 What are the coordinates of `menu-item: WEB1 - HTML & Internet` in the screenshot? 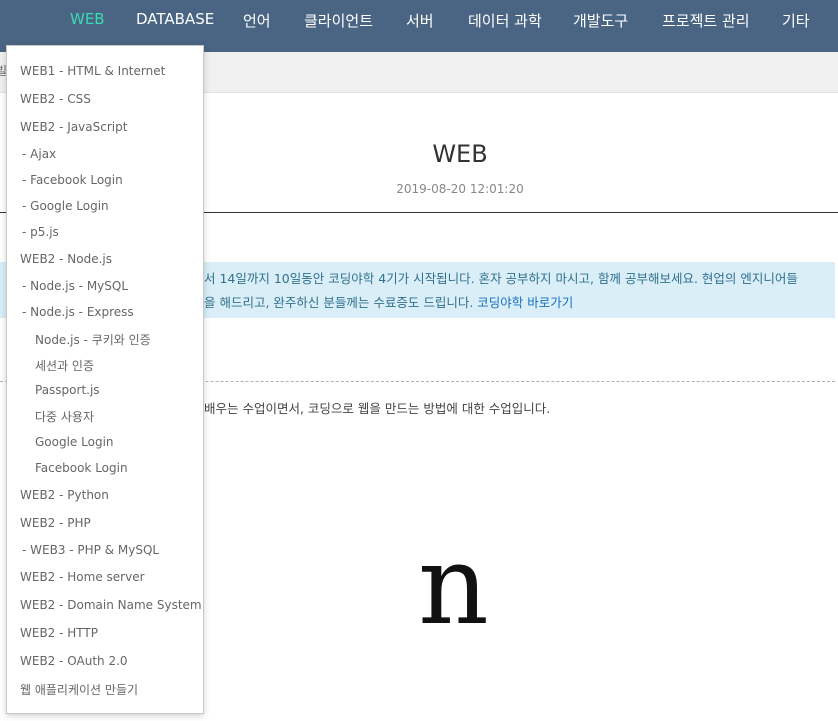 It's located at (92, 71).